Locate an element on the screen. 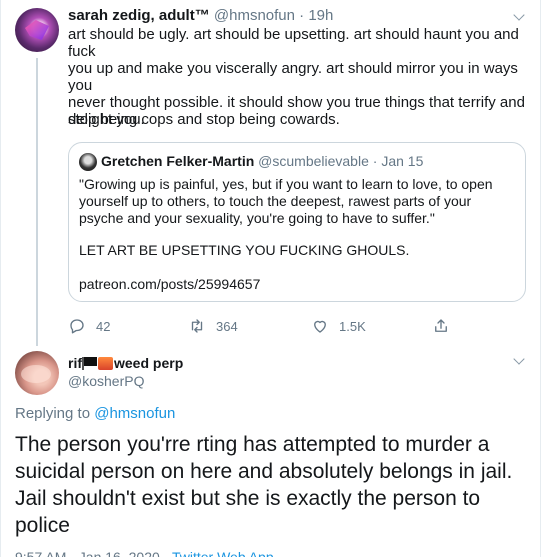 Image resolution: width=541 pixels, height=557 pixels. reply-button: 42 is located at coordinates (89, 326).